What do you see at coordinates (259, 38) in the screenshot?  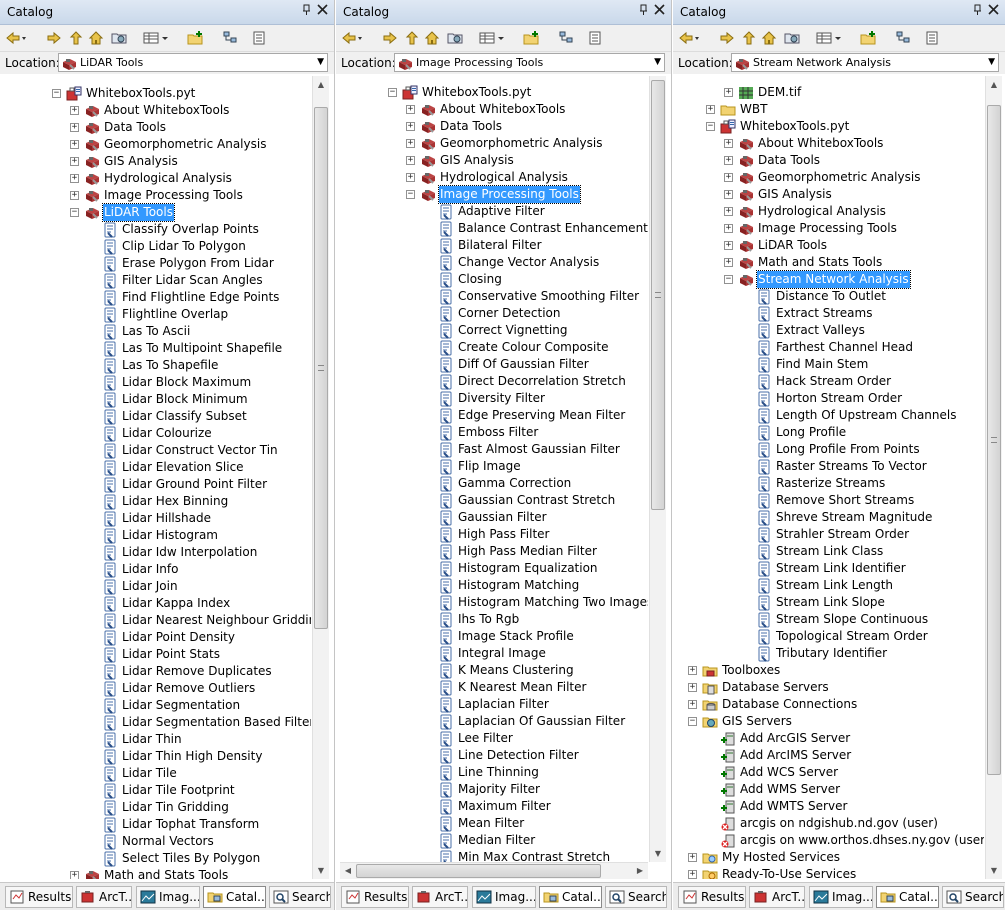 I see `options-icon` at bounding box center [259, 38].